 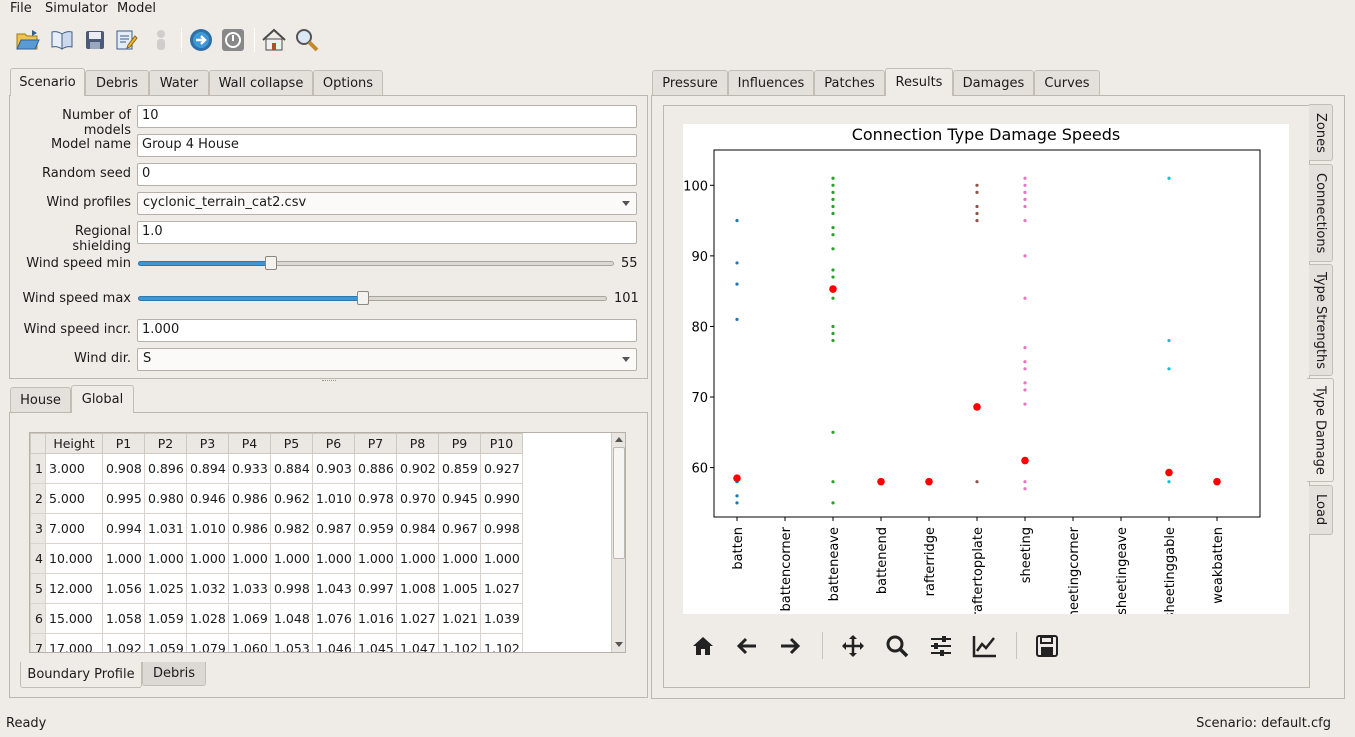 What do you see at coordinates (249, 468) in the screenshot?
I see `table-cell: 0.933` at bounding box center [249, 468].